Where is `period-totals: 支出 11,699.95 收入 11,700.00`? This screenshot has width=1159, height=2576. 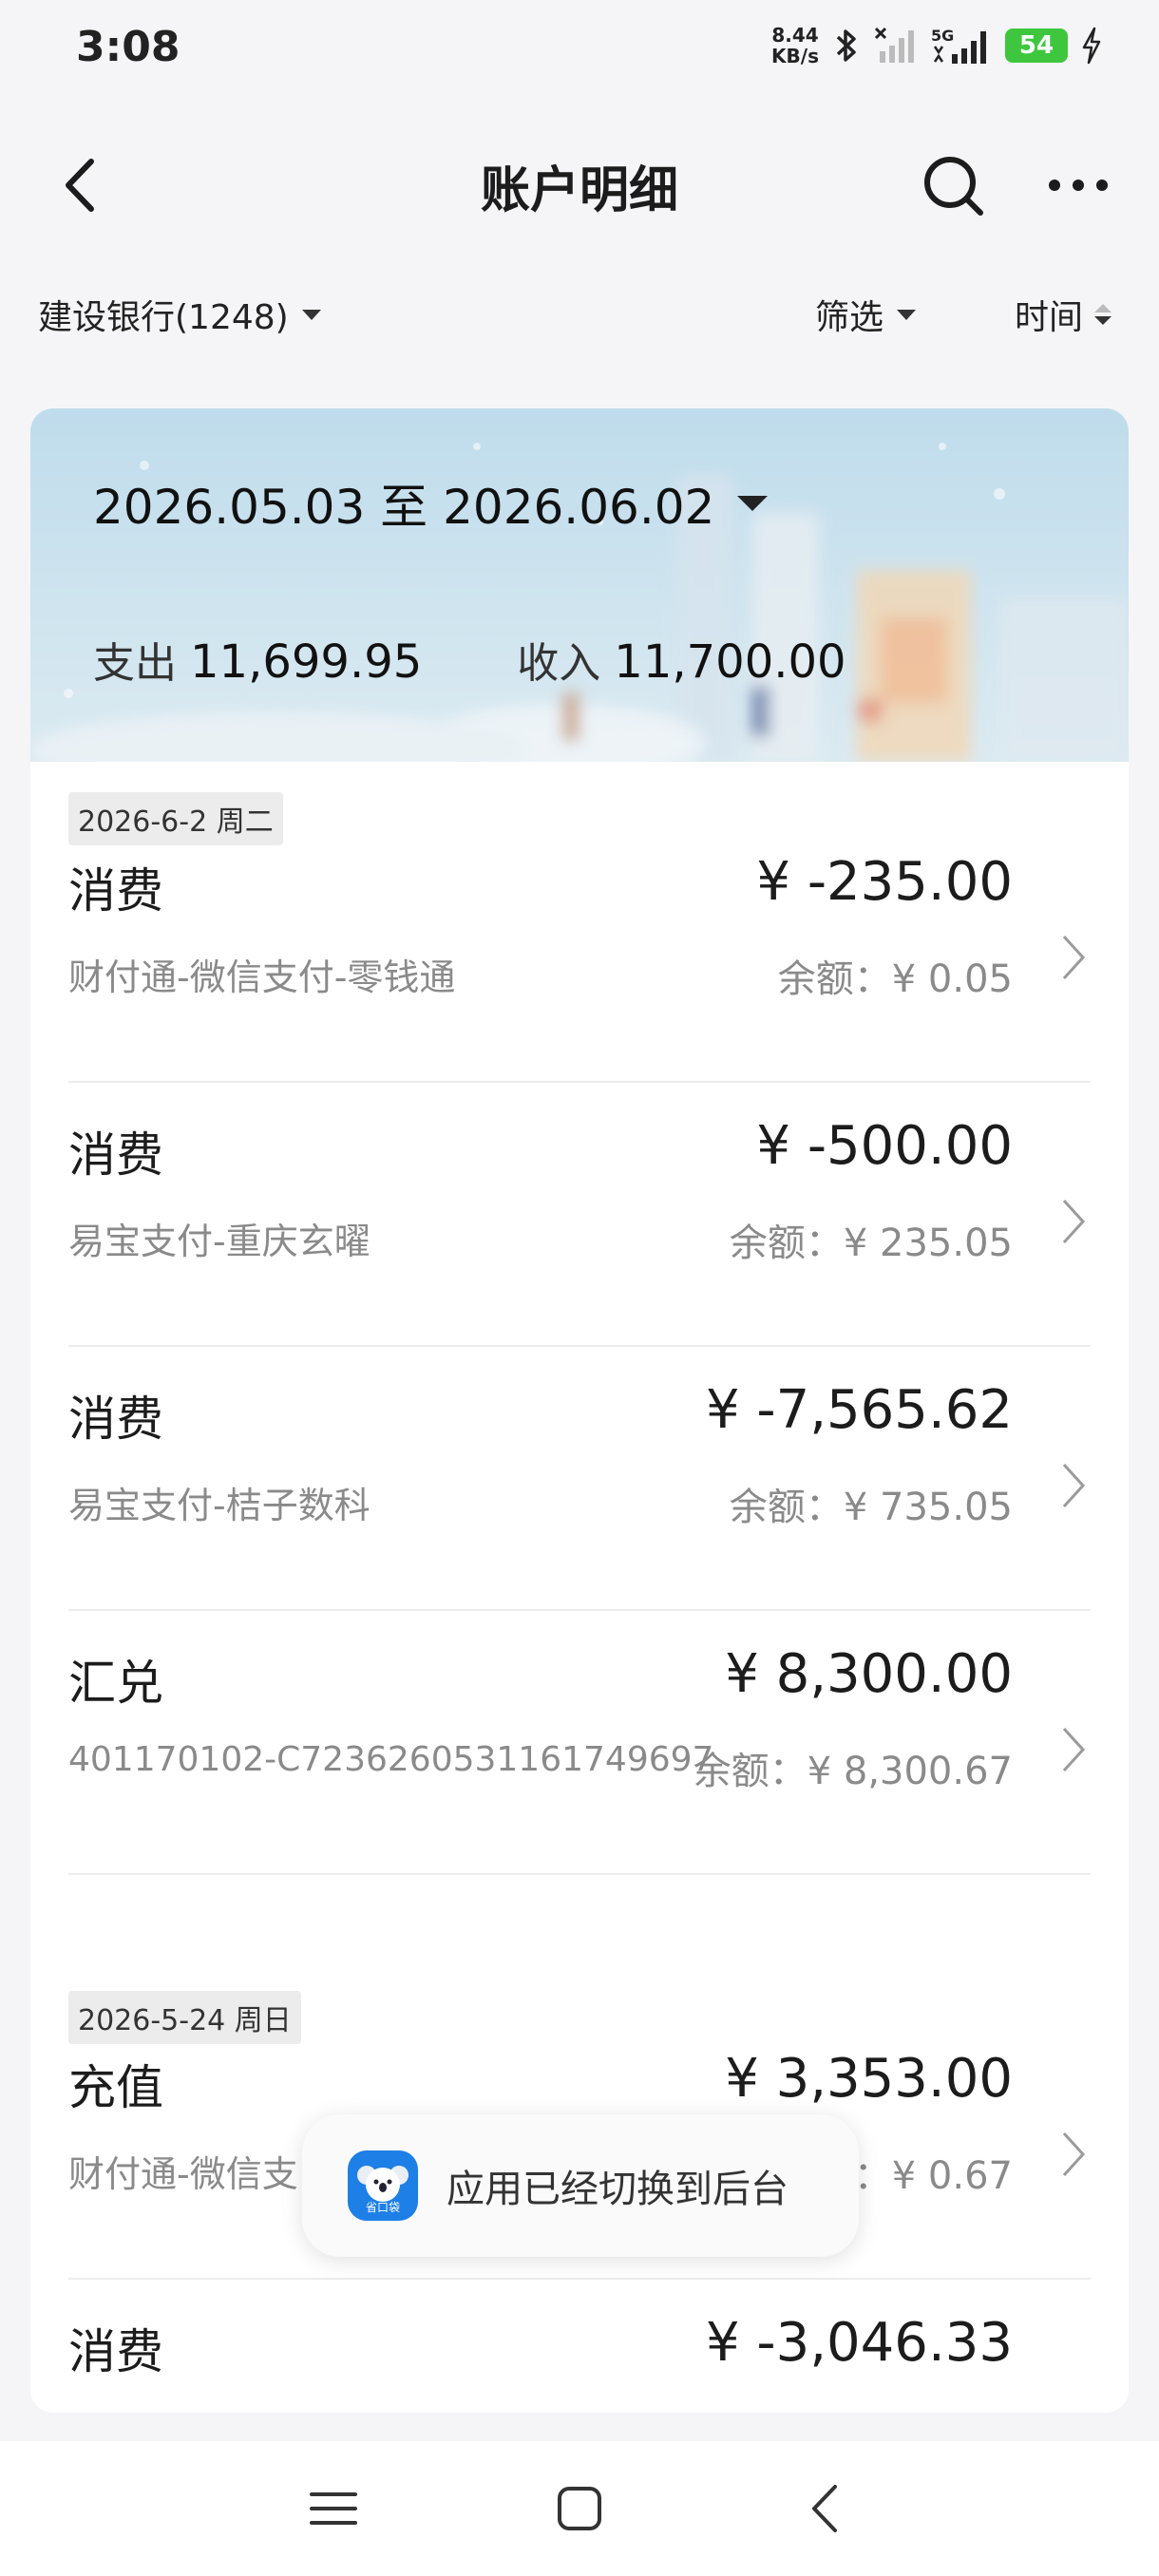
period-totals: 支出 11,699.95 收入 11,700.00 is located at coordinates (469, 659).